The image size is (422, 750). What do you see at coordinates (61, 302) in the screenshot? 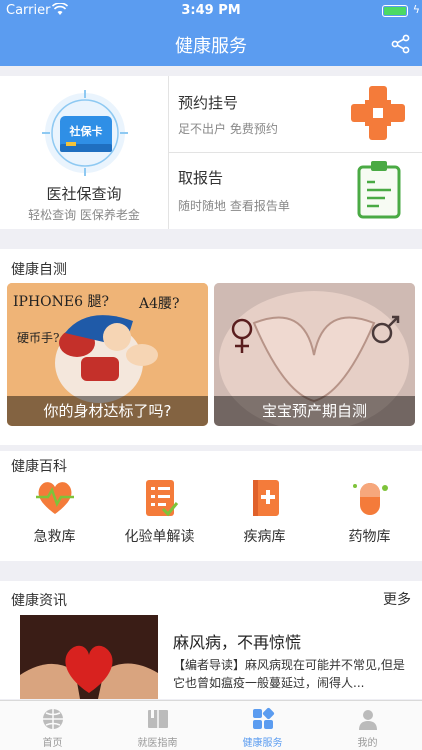
I see `doodle-text: IPHONE6 腿?` at bounding box center [61, 302].